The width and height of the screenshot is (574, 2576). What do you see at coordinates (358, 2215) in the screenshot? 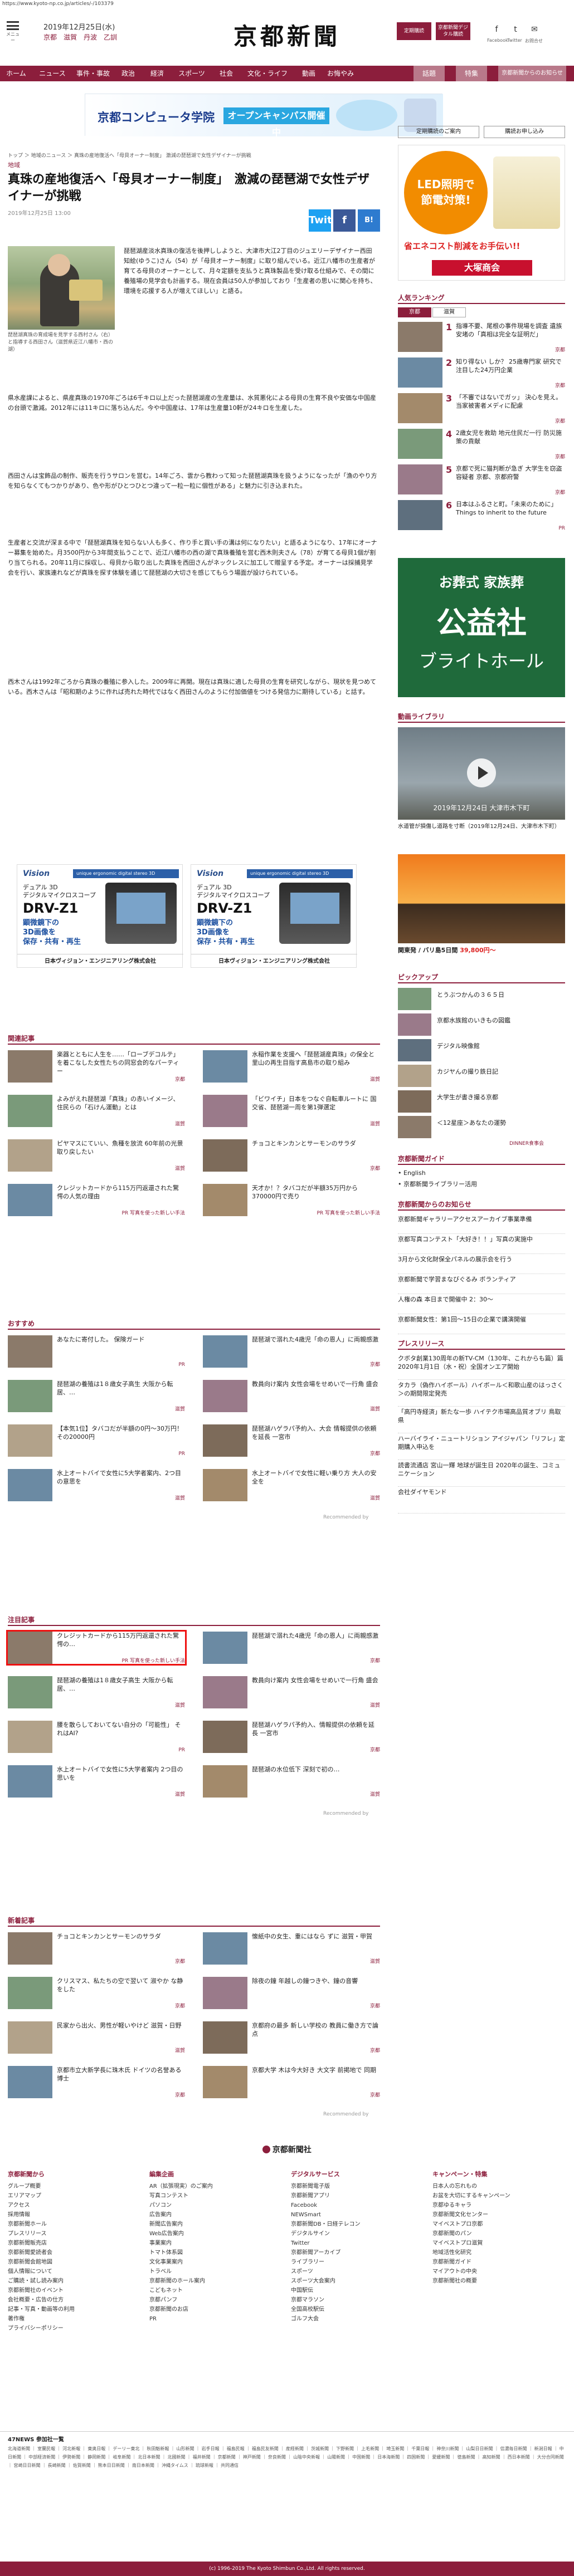
I see `footer-link: NEWSmart` at bounding box center [358, 2215].